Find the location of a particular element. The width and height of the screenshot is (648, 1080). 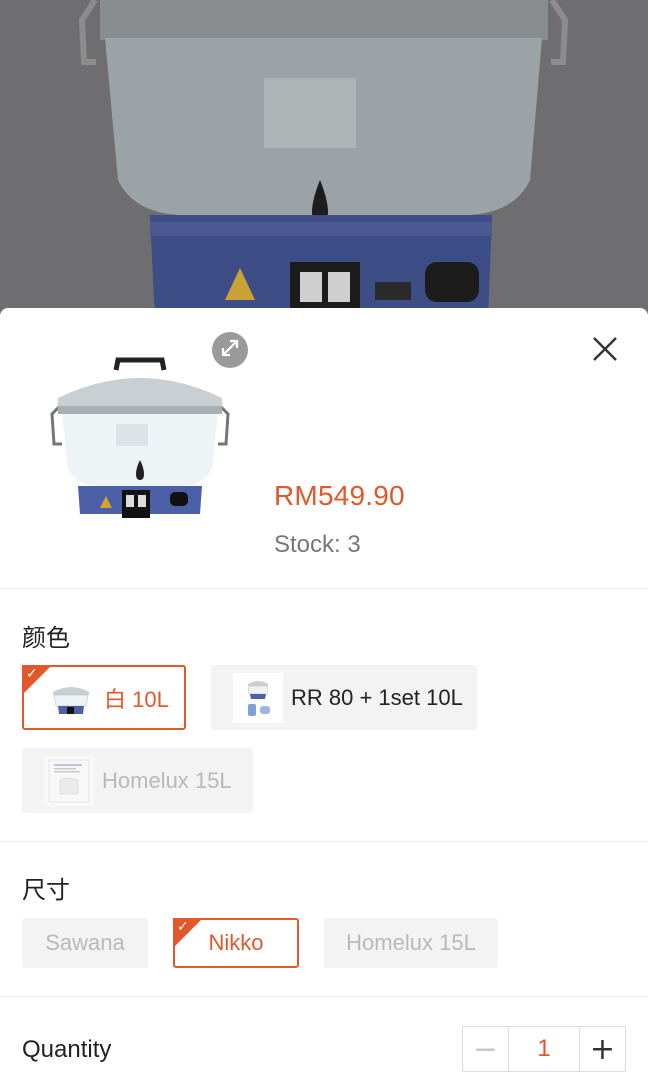

color-option-rr80-set: RR 80 + 1set 10L is located at coordinates (344, 697).